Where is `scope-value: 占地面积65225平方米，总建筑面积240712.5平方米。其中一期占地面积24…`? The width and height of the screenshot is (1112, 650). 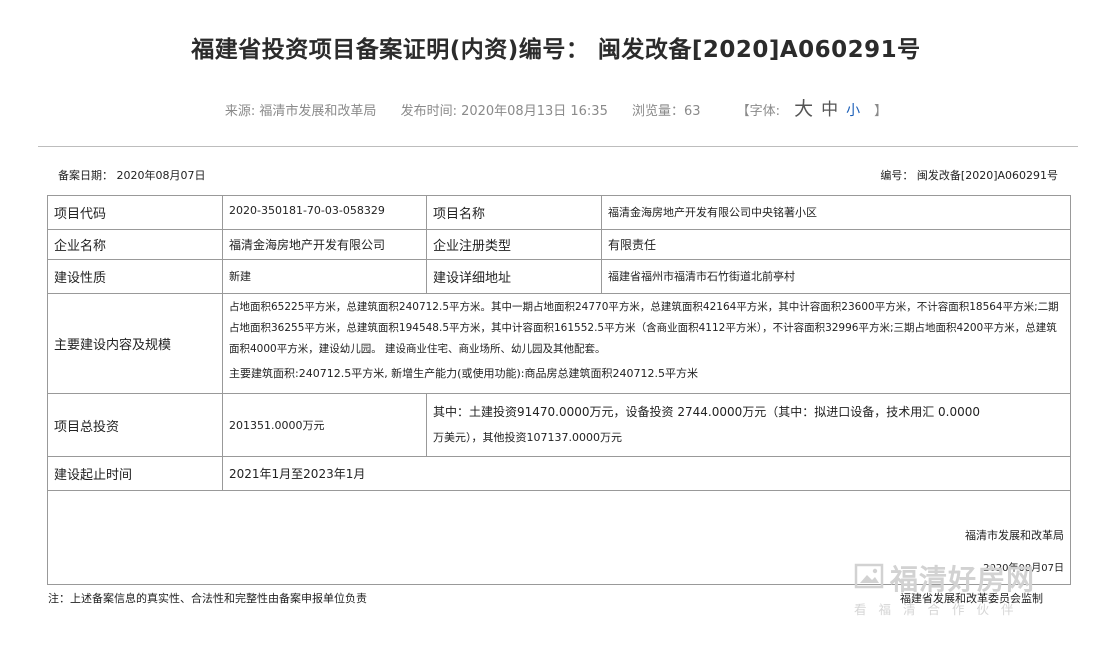 scope-value: 占地面积65225平方米，总建筑面积240712.5平方米。其中一期占地面积24… is located at coordinates (644, 328).